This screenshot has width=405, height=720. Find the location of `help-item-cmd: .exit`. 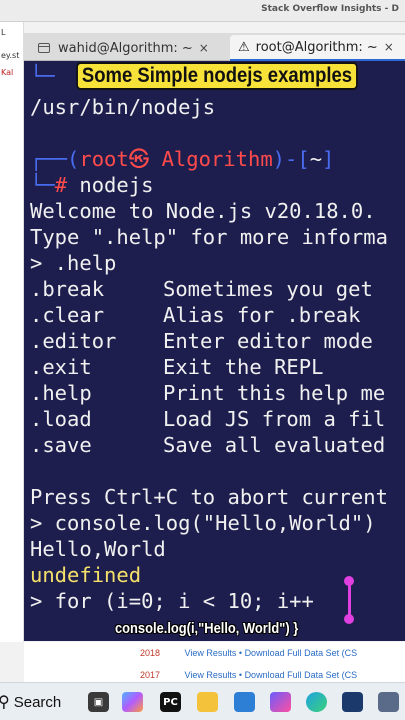

help-item-cmd: .exit is located at coordinates (61, 367).